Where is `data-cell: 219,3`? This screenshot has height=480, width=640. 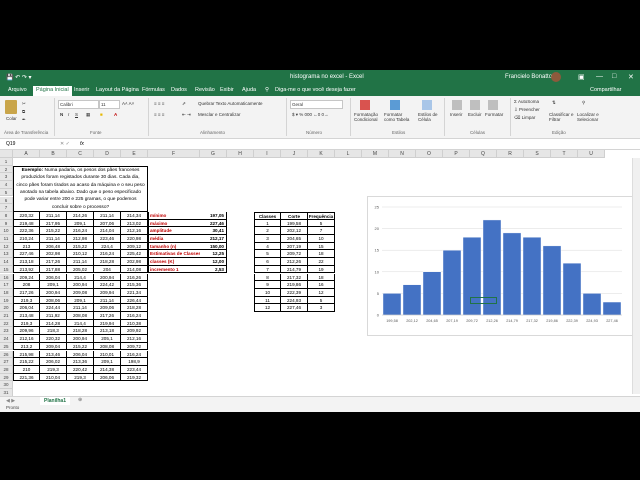
data-cell: 219,3 is located at coordinates (26, 300).